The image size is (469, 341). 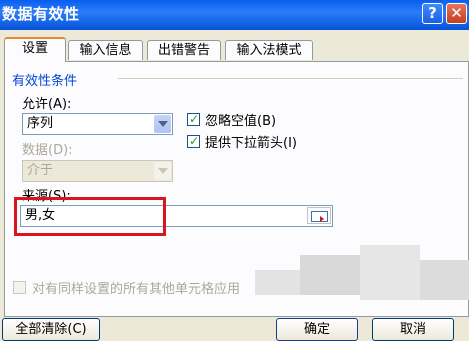 I want to click on cancel-button: 取消, so click(x=413, y=329).